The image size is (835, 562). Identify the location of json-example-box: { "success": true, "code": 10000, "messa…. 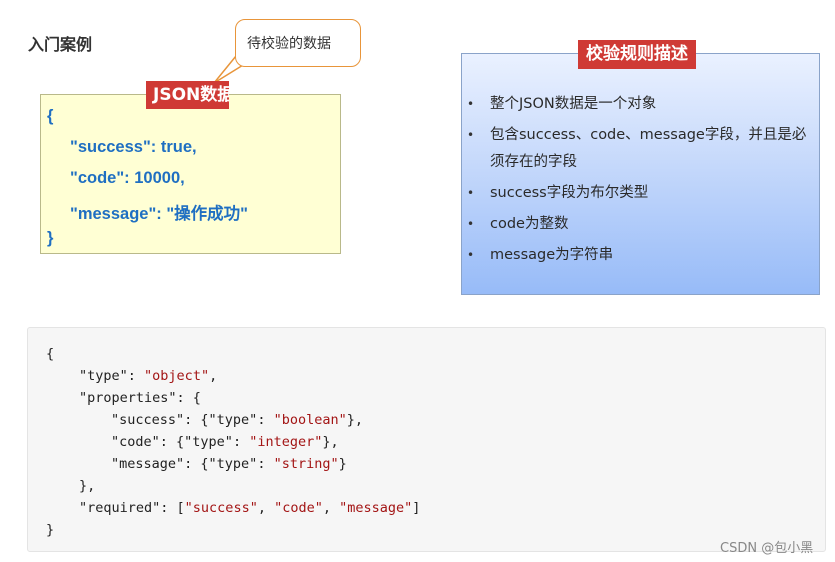
(190, 174).